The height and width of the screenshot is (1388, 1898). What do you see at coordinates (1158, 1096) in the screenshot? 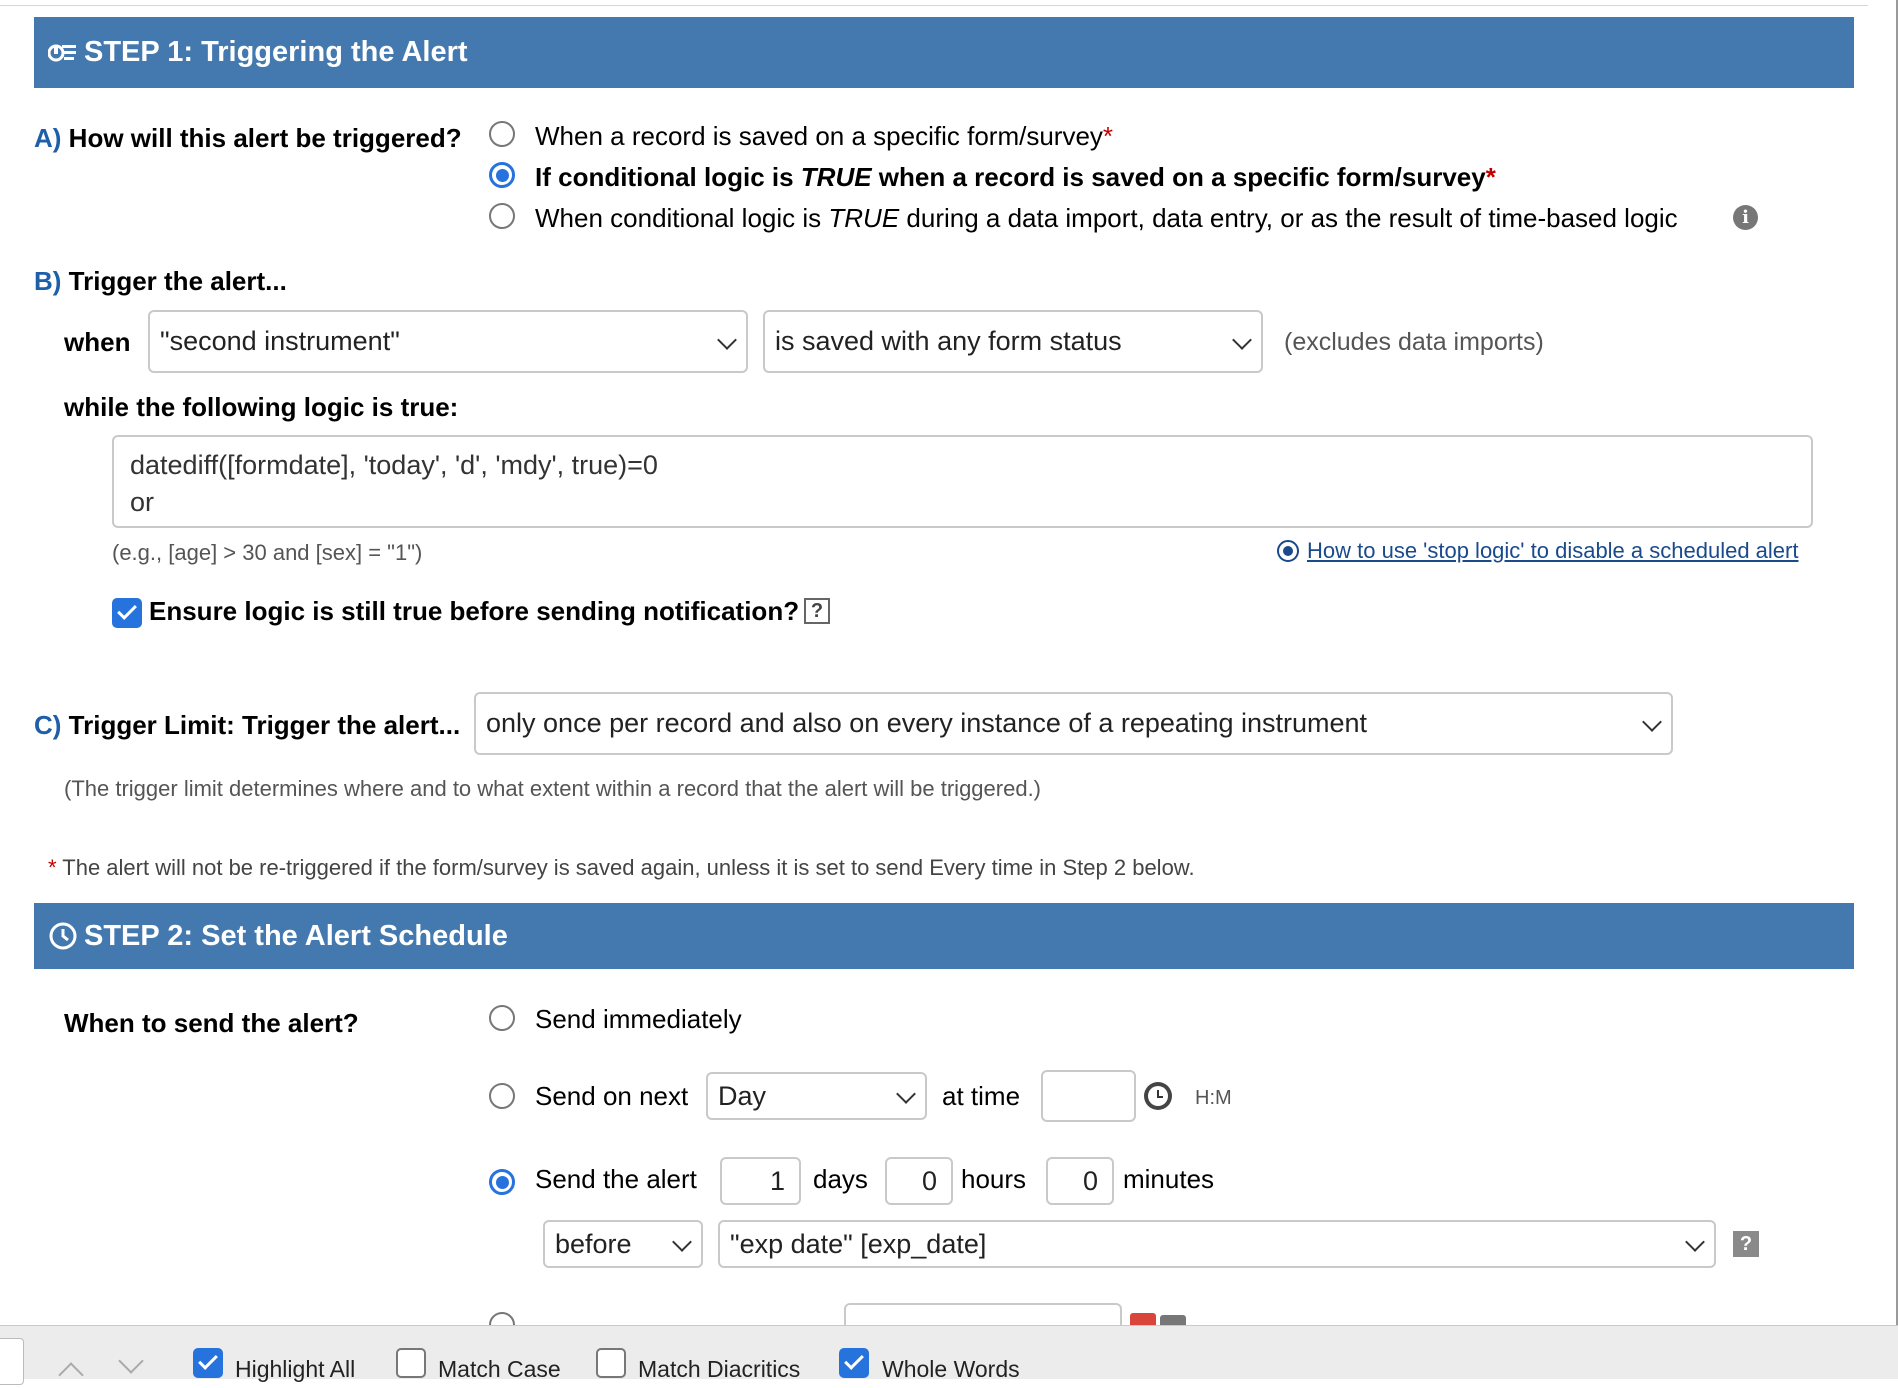
I see `time-picker-icon` at bounding box center [1158, 1096].